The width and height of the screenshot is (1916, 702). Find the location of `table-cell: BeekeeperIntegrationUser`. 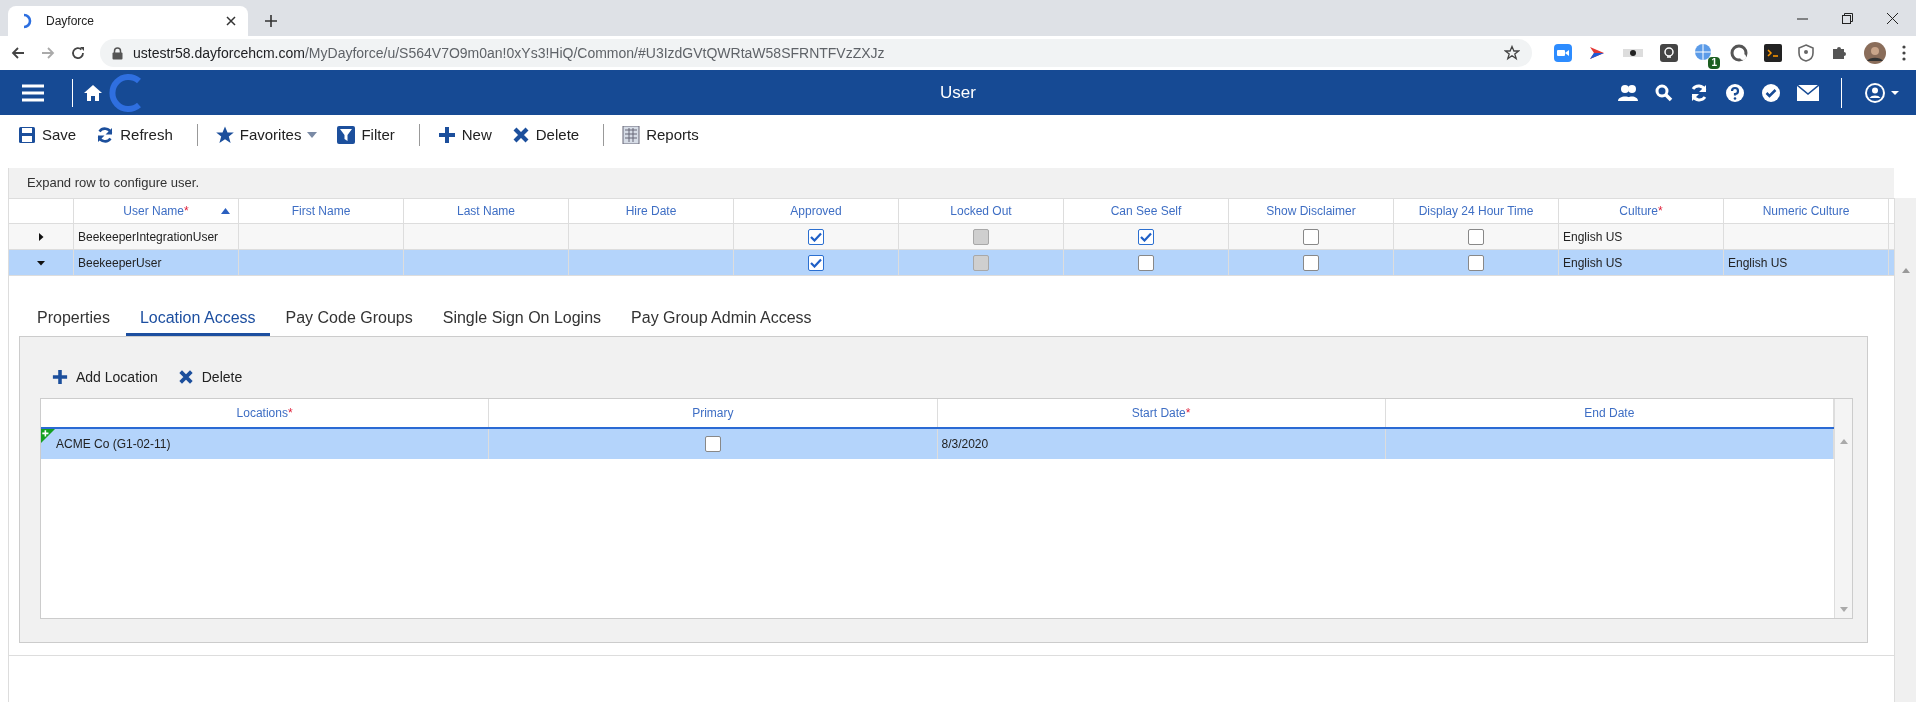

table-cell: BeekeeperIntegrationUser is located at coordinates (156, 236).